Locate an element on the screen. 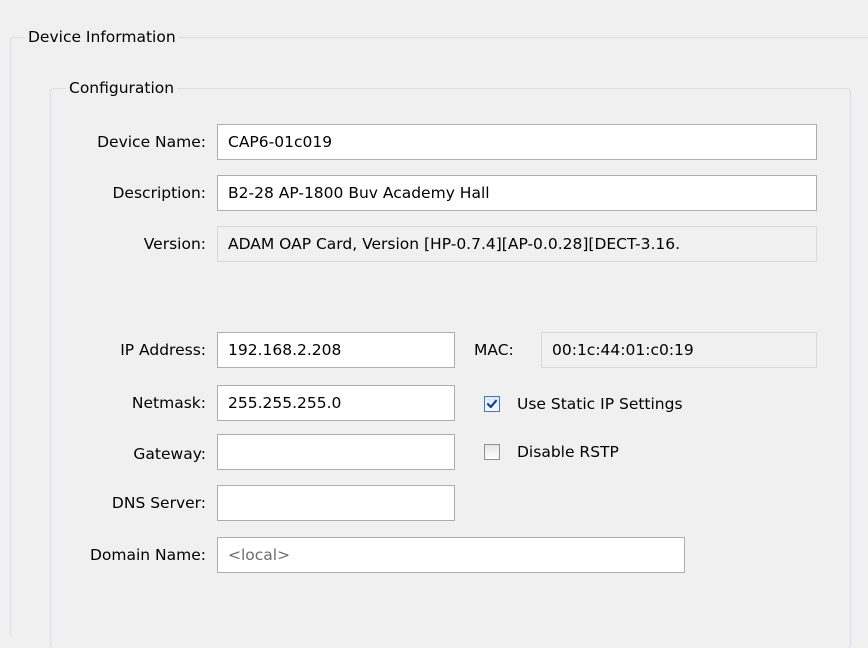  disable-rstp-checkbox is located at coordinates (492, 452).